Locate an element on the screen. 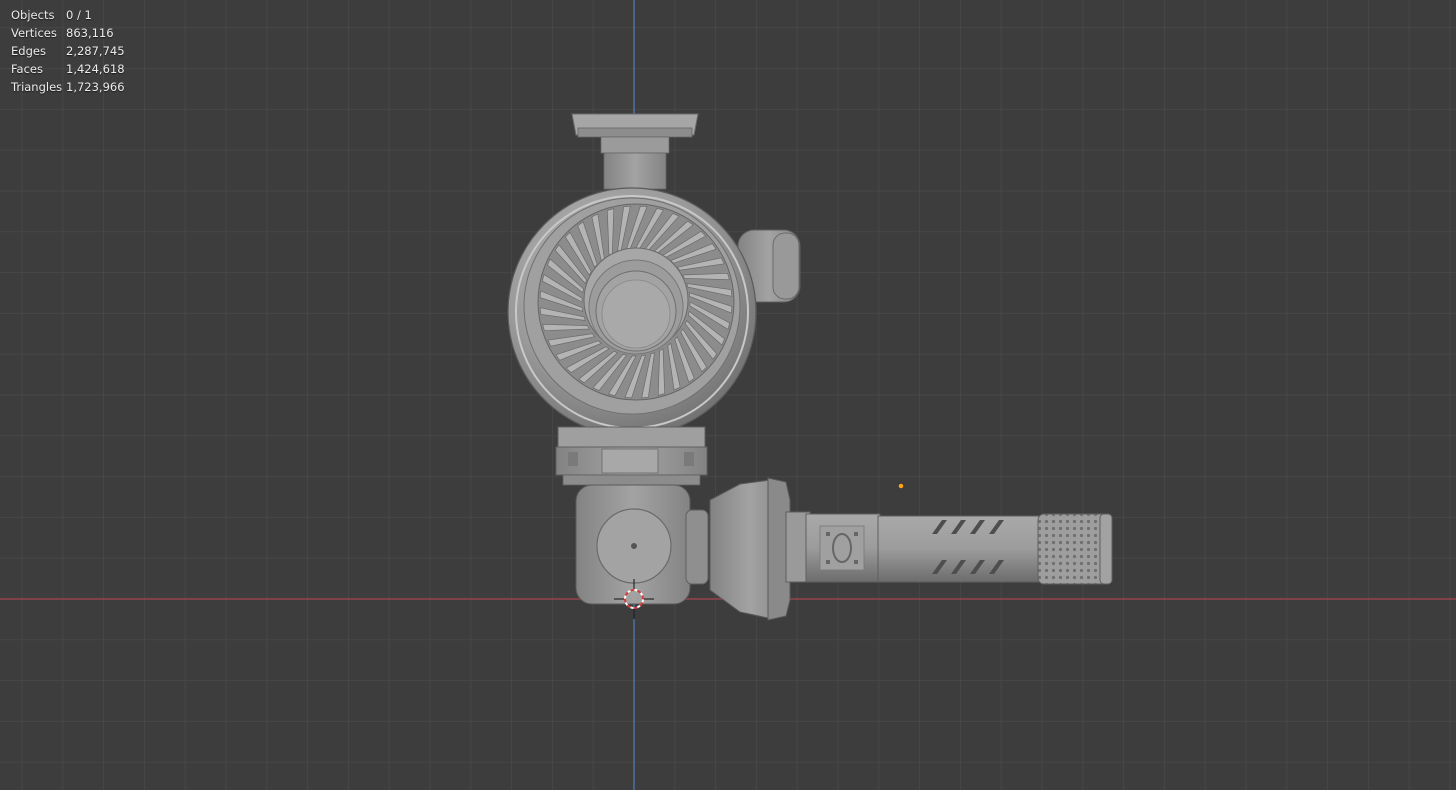 This screenshot has height=790, width=1456. barrel is located at coordinates (959, 549).